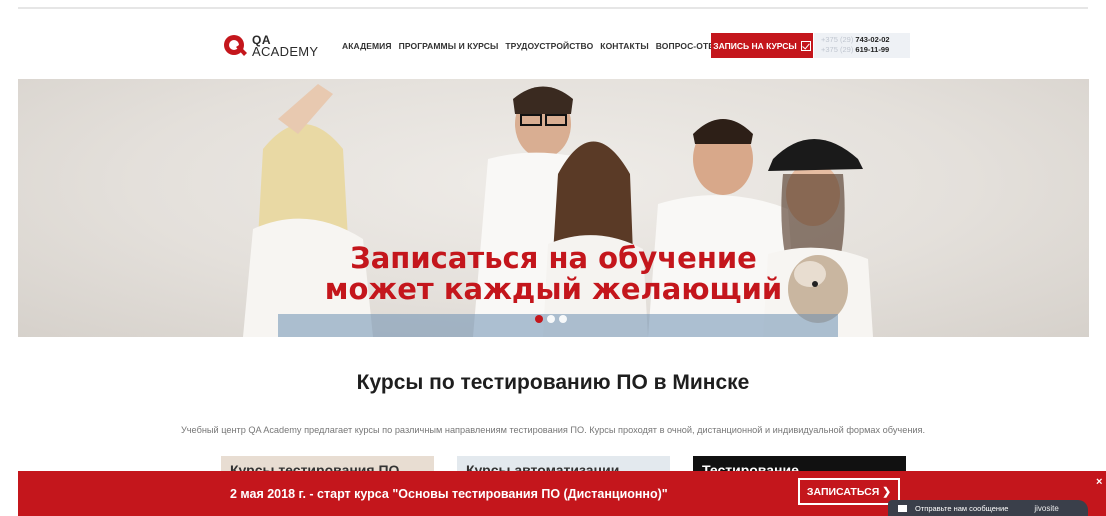 The height and width of the screenshot is (516, 1106). Describe the element at coordinates (235, 46) in the screenshot. I see `logo-q-icon` at that location.